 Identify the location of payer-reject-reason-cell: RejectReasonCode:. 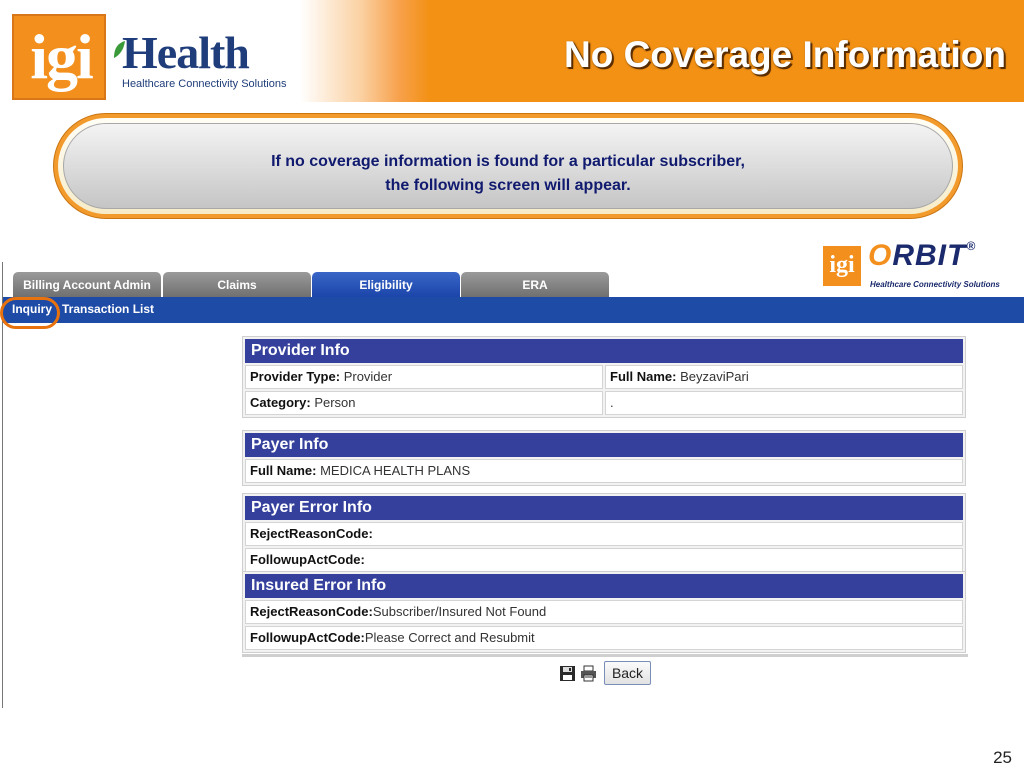
(604, 534).